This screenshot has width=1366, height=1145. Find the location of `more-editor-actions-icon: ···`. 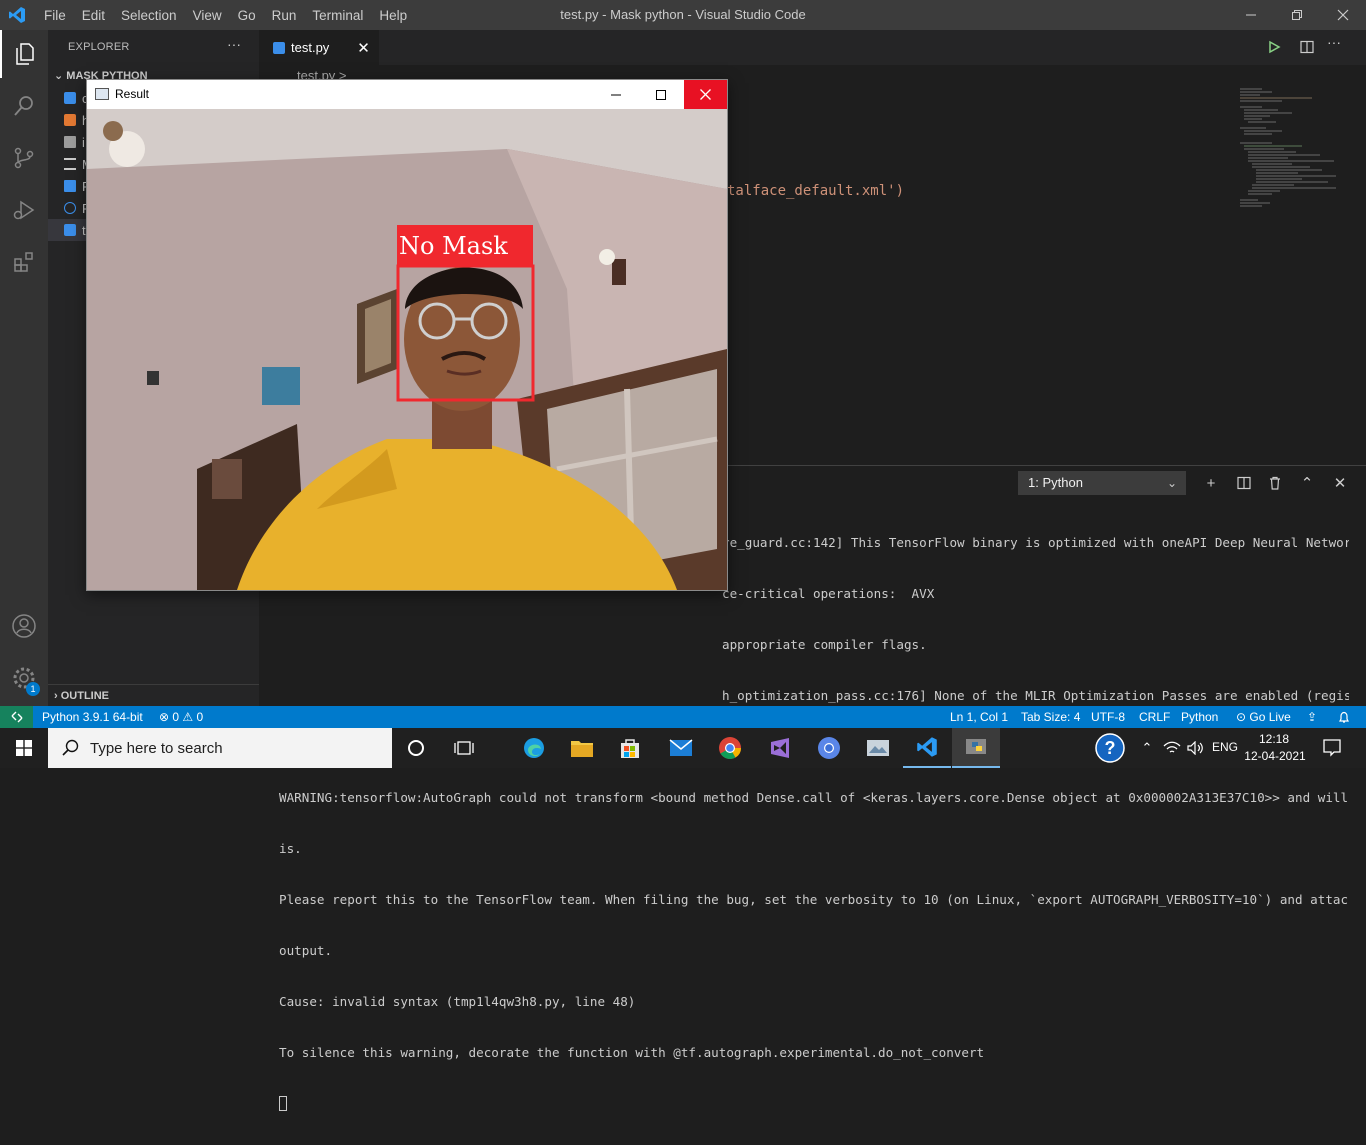

more-editor-actions-icon: ··· is located at coordinates (1334, 42).